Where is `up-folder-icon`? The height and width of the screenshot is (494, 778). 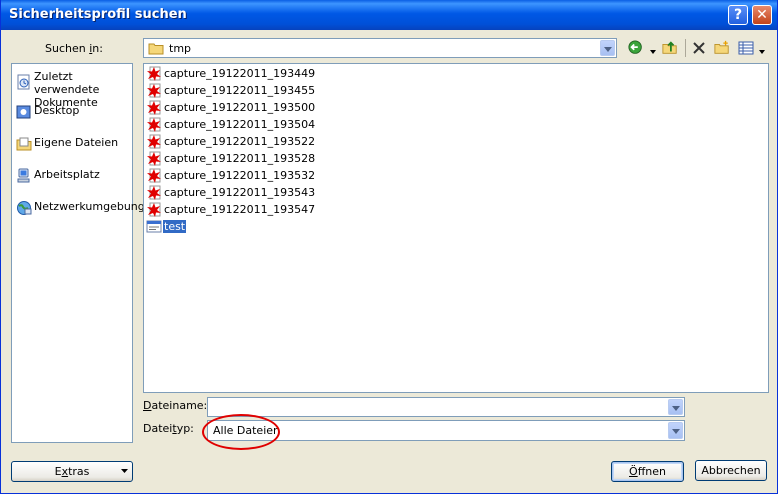 up-folder-icon is located at coordinates (670, 48).